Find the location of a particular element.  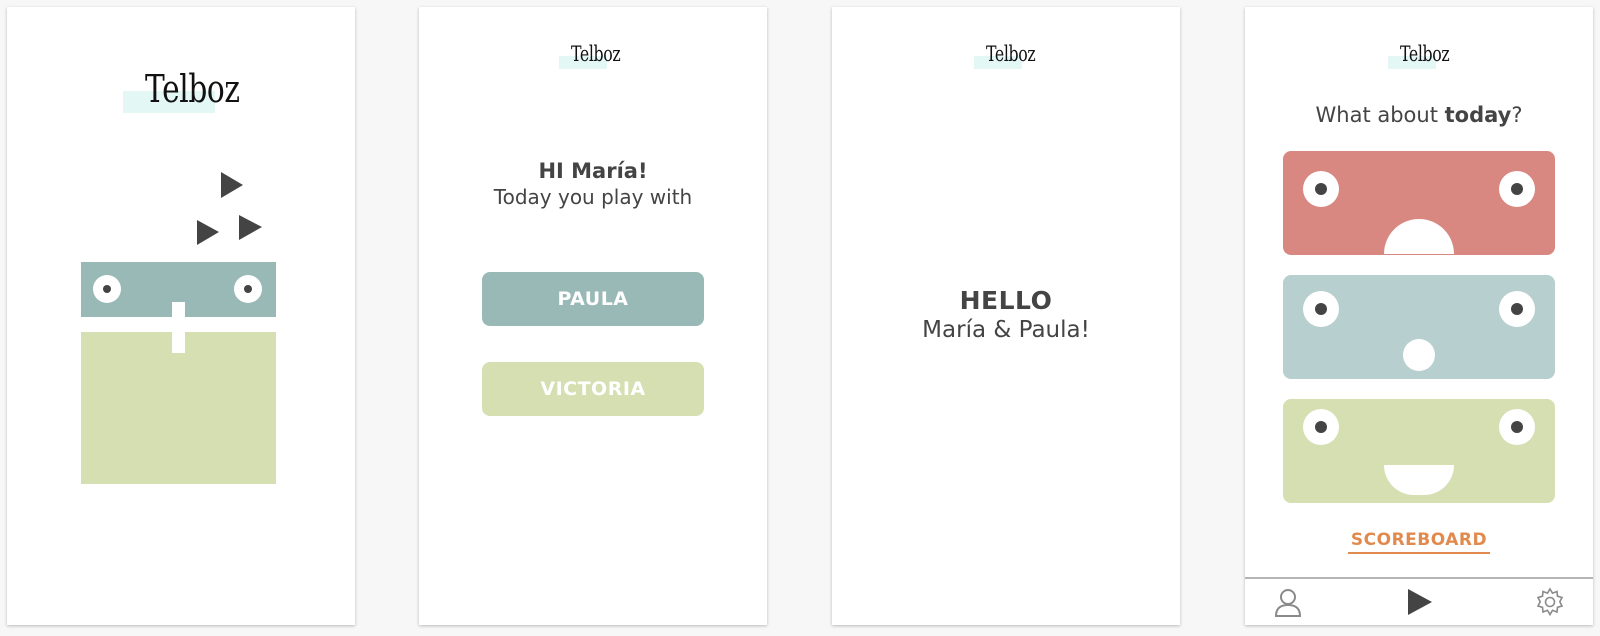

subtitle: Today you play with is located at coordinates (593, 197).